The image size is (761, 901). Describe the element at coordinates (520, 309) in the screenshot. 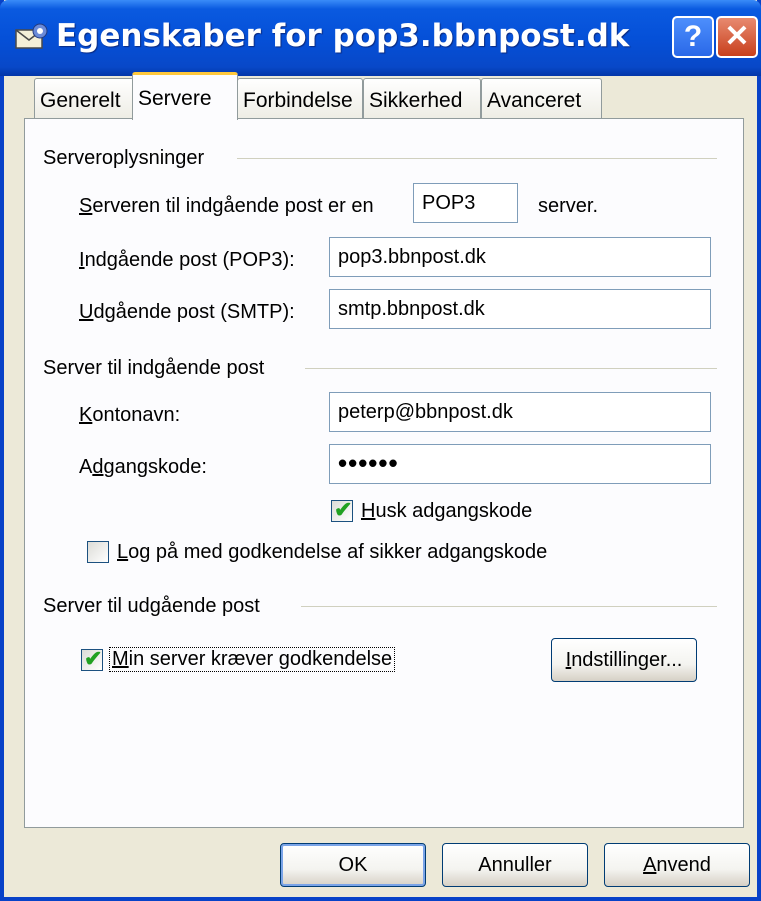

I see `outgoing-server-field: smtp.bbnpost.dk` at that location.